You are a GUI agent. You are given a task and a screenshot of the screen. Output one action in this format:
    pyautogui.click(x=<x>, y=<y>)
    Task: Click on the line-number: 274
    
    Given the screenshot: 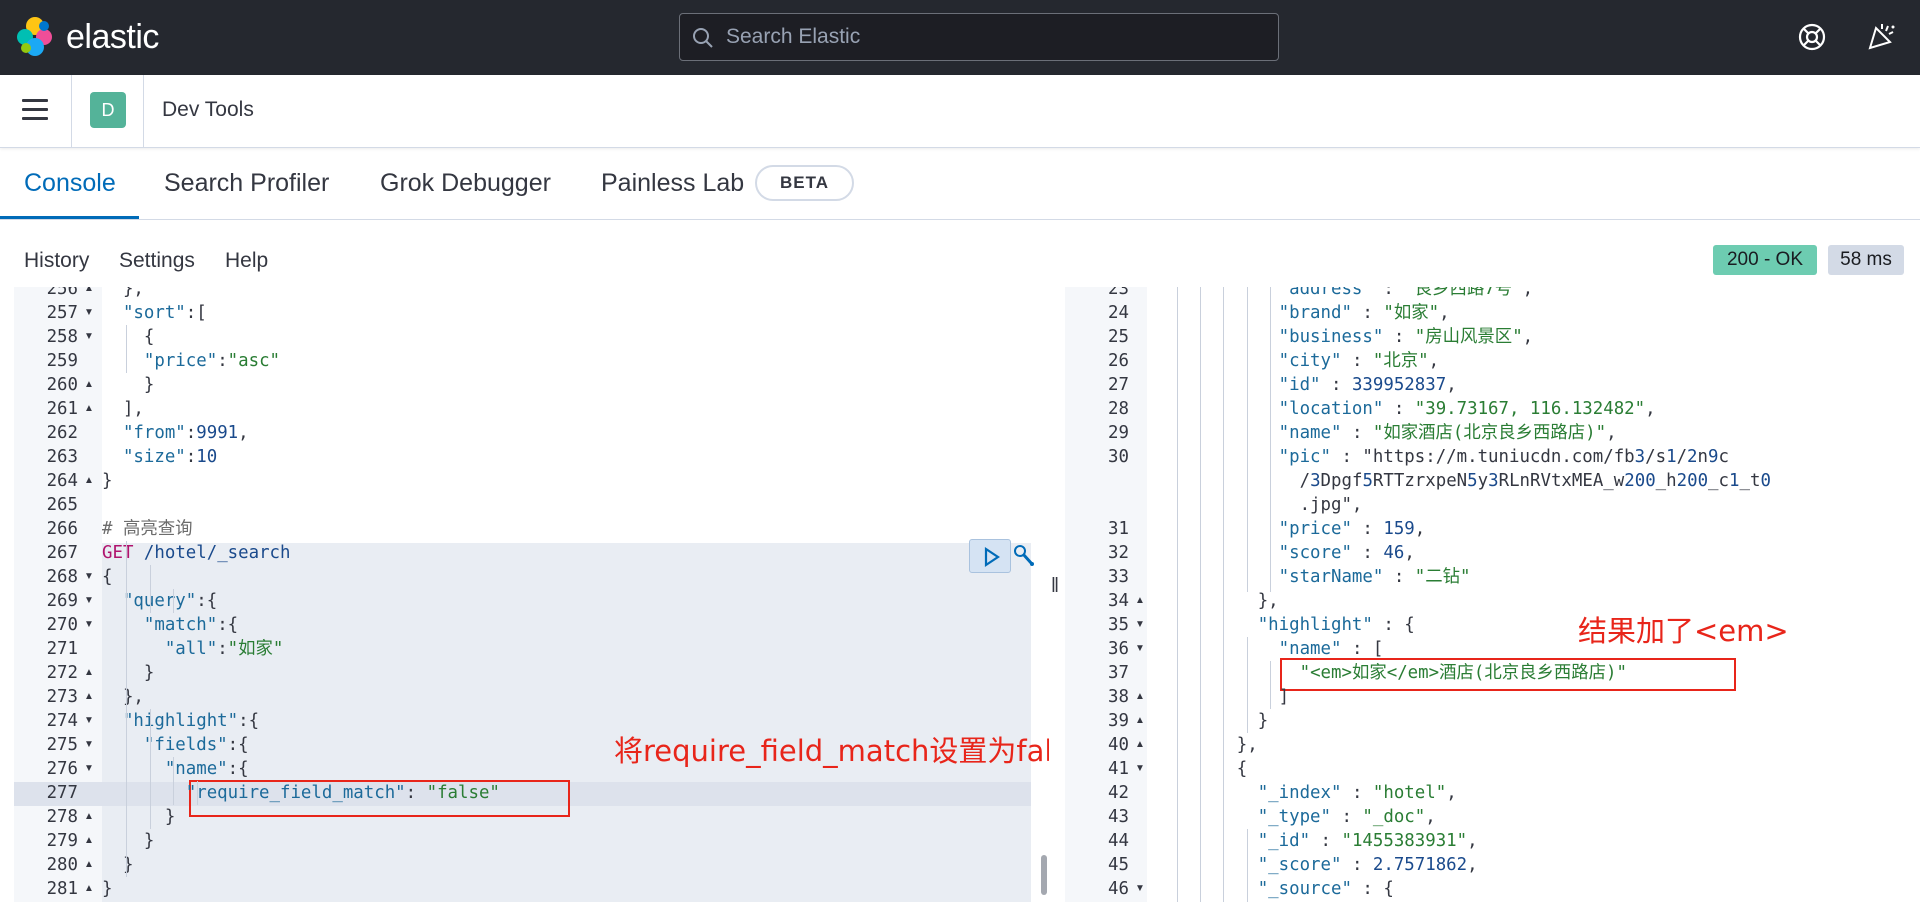 What is the action you would take?
    pyautogui.click(x=62, y=721)
    